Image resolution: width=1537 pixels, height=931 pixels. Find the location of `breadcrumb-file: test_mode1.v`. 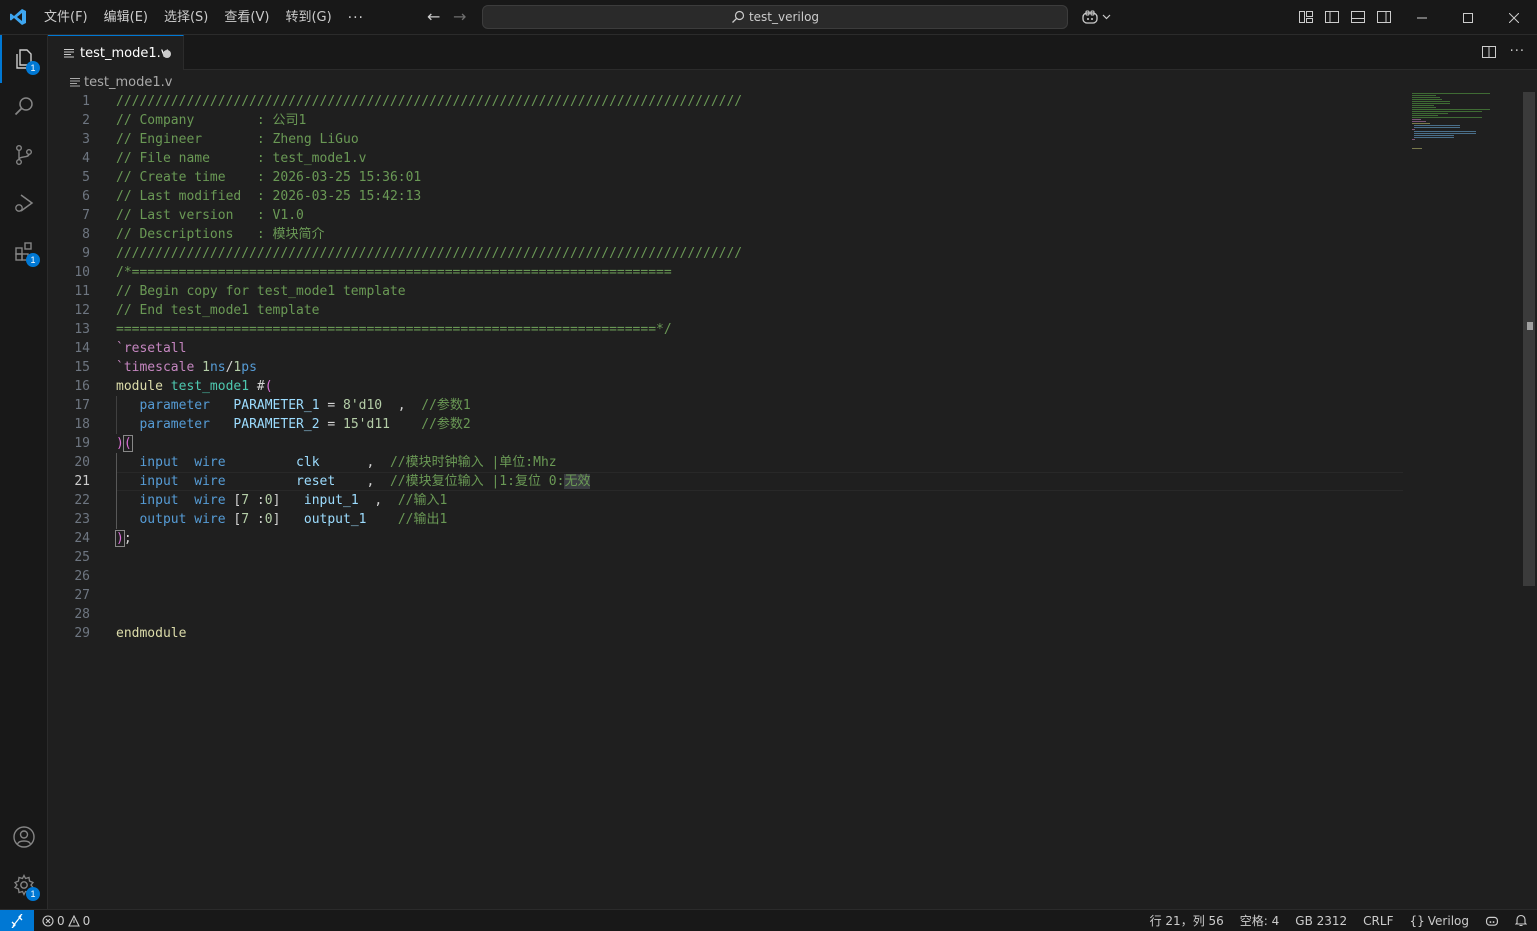

breadcrumb-file: test_mode1.v is located at coordinates (128, 82).